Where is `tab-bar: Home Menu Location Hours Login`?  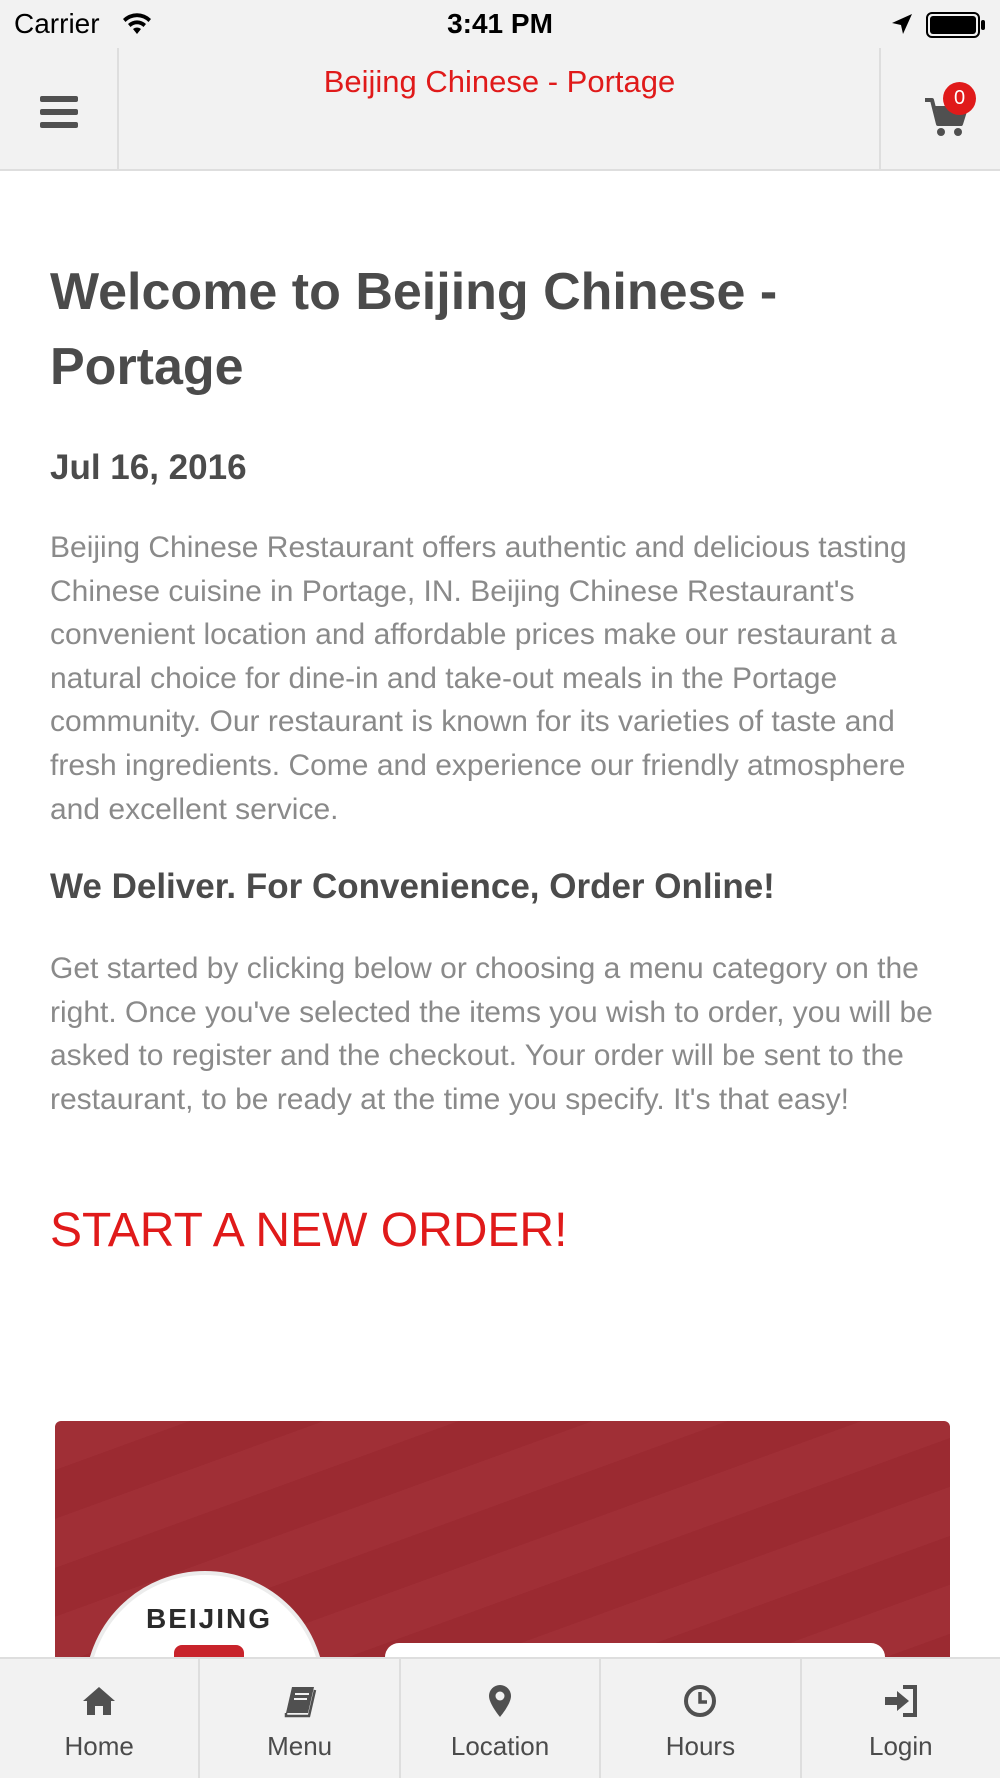 tab-bar: Home Menu Location Hours Login is located at coordinates (500, 1717).